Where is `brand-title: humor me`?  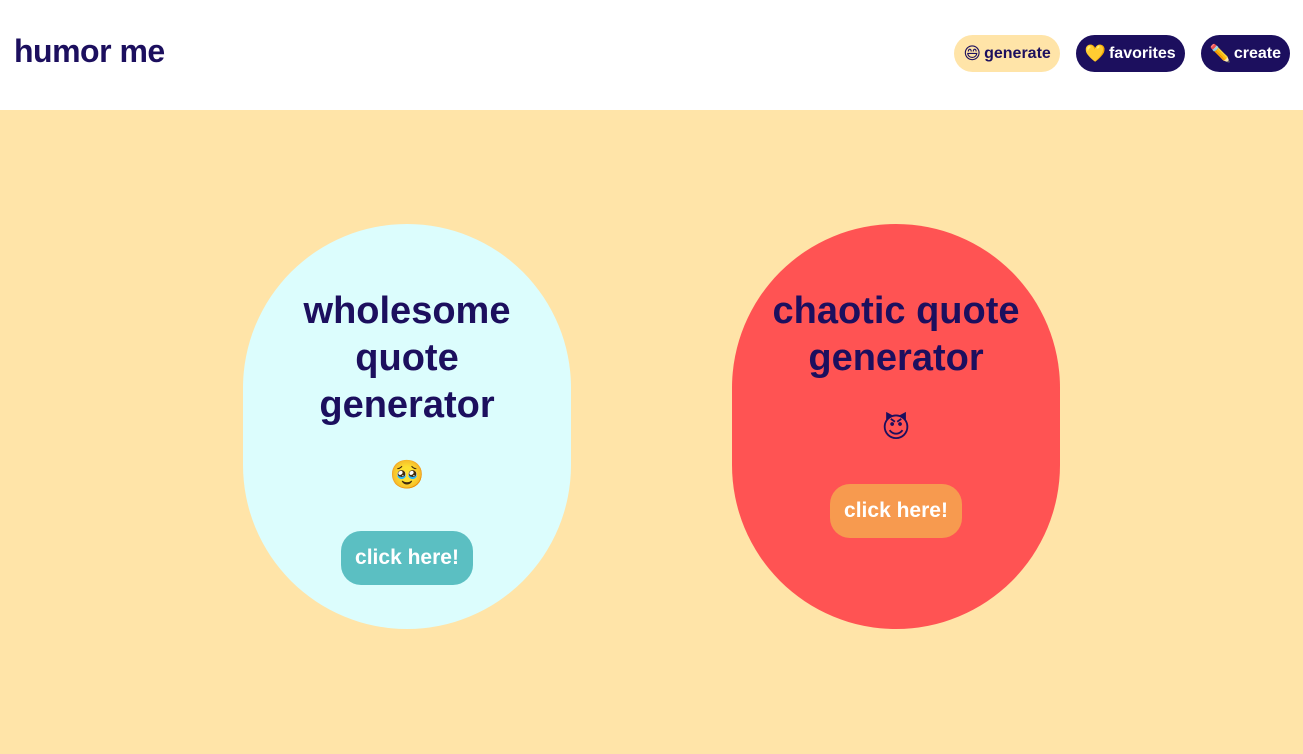 brand-title: humor me is located at coordinates (89, 51).